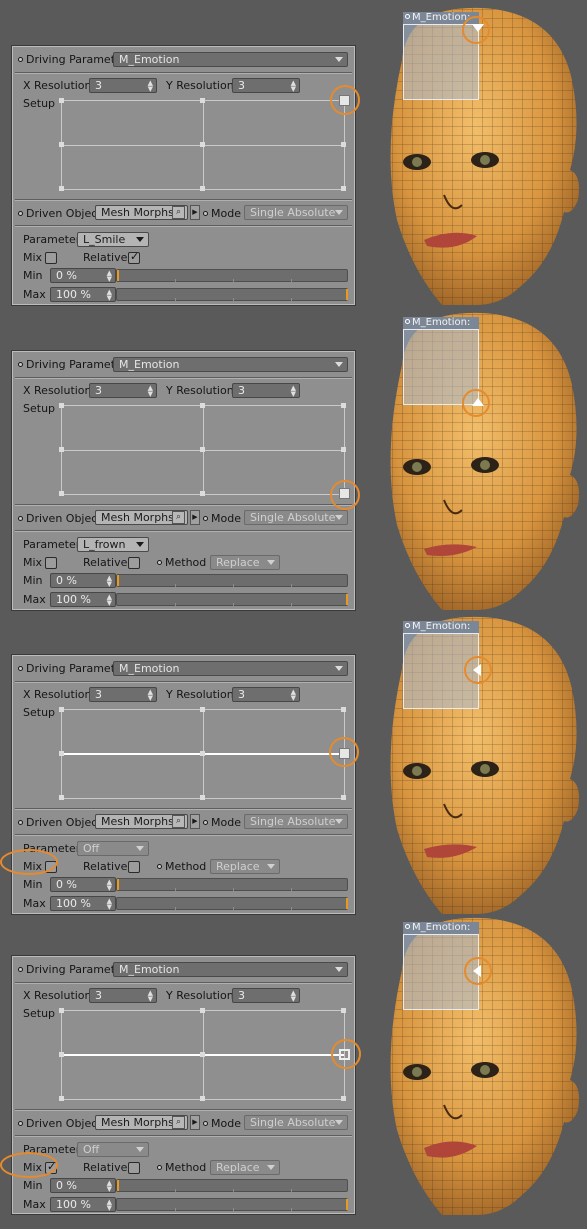 Image resolution: width=587 pixels, height=1229 pixels. What do you see at coordinates (134, 257) in the screenshot?
I see `relative-checkbox: ✓` at bounding box center [134, 257].